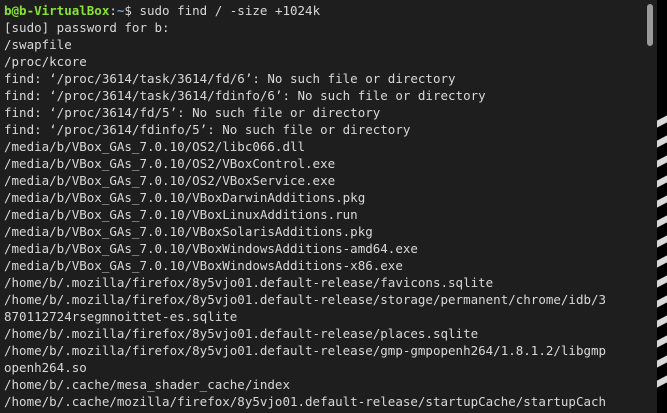  Describe the element at coordinates (121, 316) in the screenshot. I see `output-line: 870112724rsegmnoittet-es.sqlite` at that location.